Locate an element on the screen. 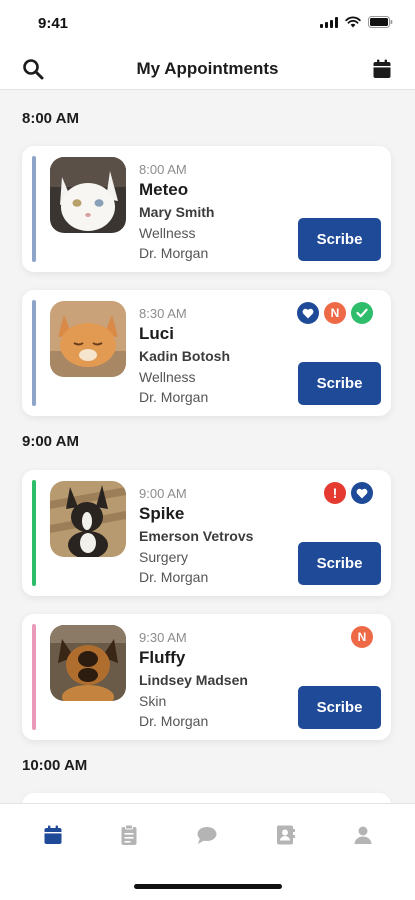  page-title: My Appointments is located at coordinates (207, 68).